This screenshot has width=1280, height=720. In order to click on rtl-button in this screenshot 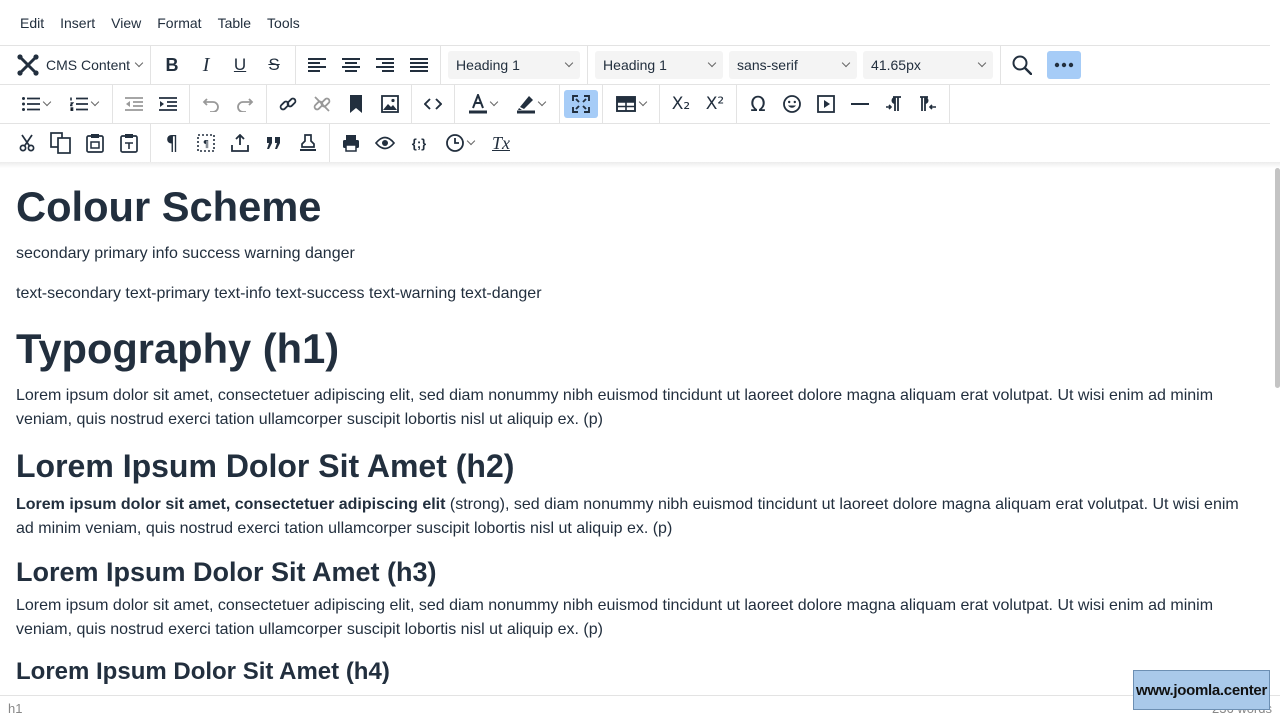, I will do `click(928, 104)`.